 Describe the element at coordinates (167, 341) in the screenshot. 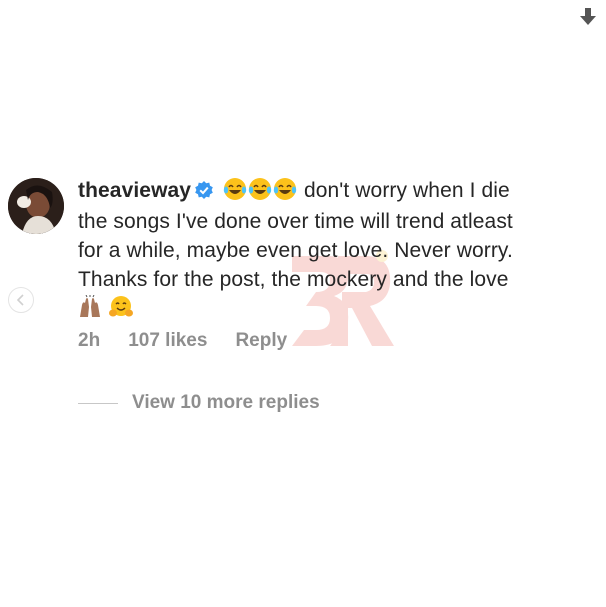

I see `comment-likes-count: 107 likes` at that location.